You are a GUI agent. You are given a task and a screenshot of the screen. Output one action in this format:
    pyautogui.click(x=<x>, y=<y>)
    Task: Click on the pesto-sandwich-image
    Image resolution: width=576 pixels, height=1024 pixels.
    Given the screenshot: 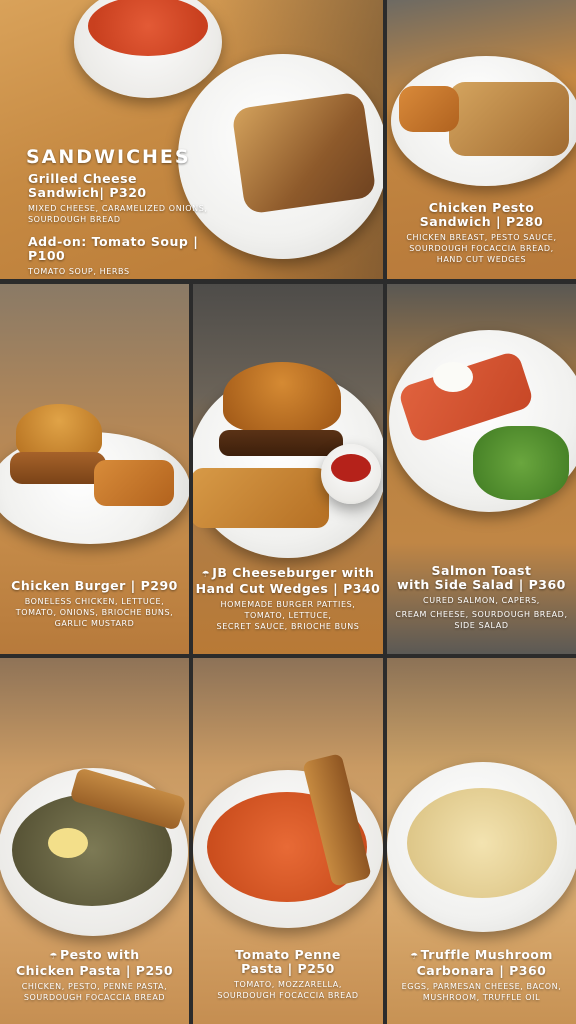 What is the action you would take?
    pyautogui.click(x=483, y=121)
    